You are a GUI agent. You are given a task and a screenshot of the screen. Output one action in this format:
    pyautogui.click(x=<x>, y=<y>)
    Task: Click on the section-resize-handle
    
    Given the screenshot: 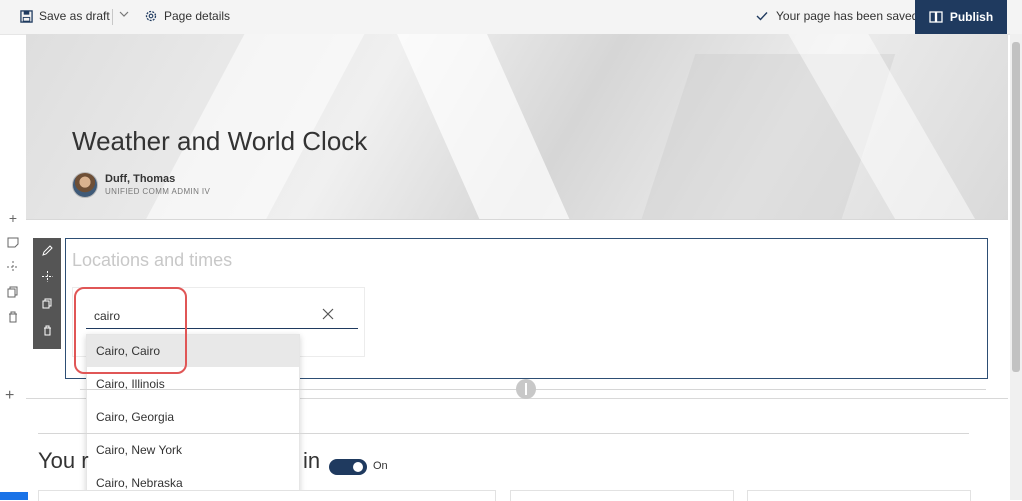 What is the action you would take?
    pyautogui.click(x=526, y=389)
    